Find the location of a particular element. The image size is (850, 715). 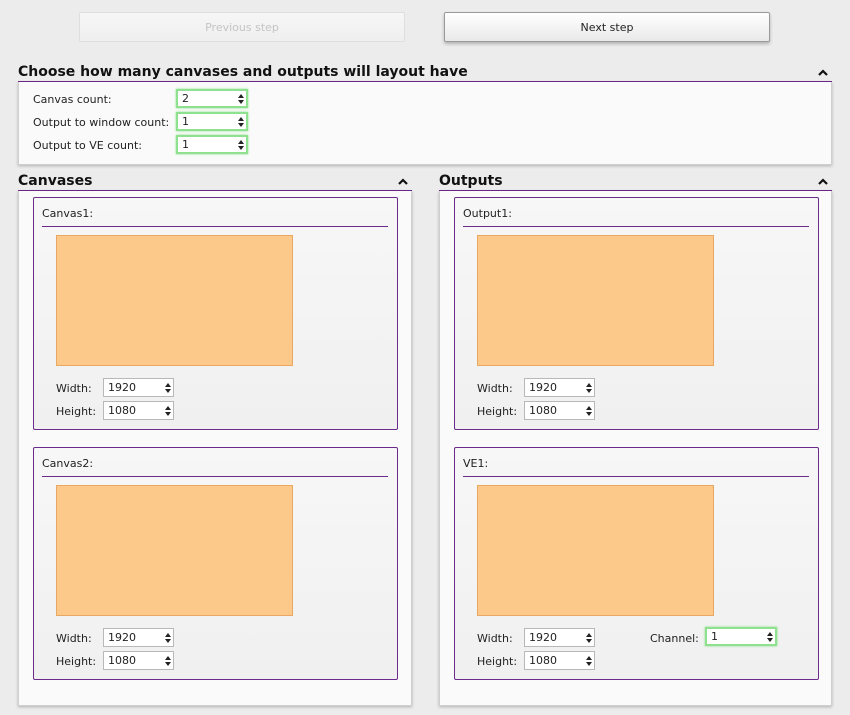

canvases-section-title: Canvases is located at coordinates (215, 182).